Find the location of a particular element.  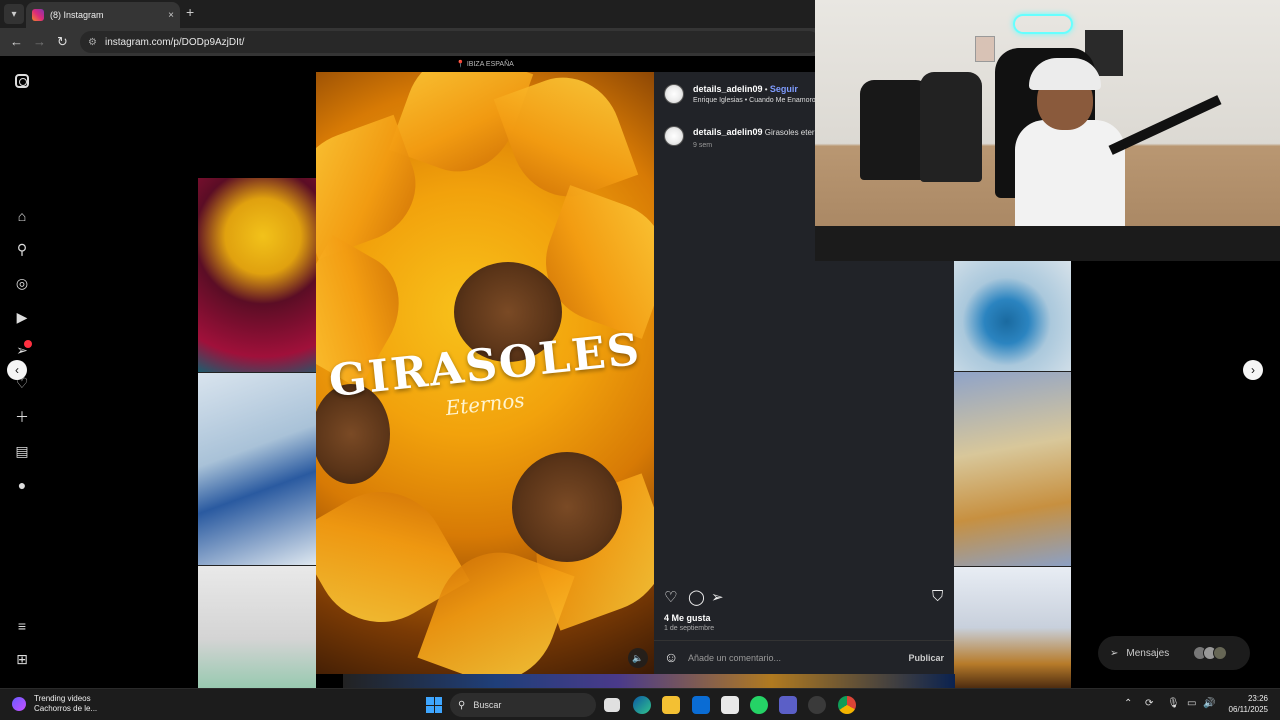

whatsapp-icon is located at coordinates (759, 705).